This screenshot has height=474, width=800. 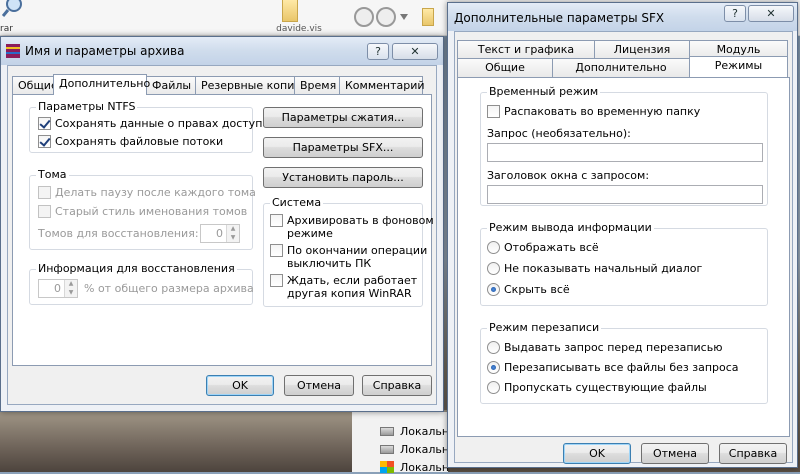 What do you see at coordinates (604, 347) in the screenshot?
I see `overwrite-mode-option: Выдавать запрос перед перезаписью` at bounding box center [604, 347].